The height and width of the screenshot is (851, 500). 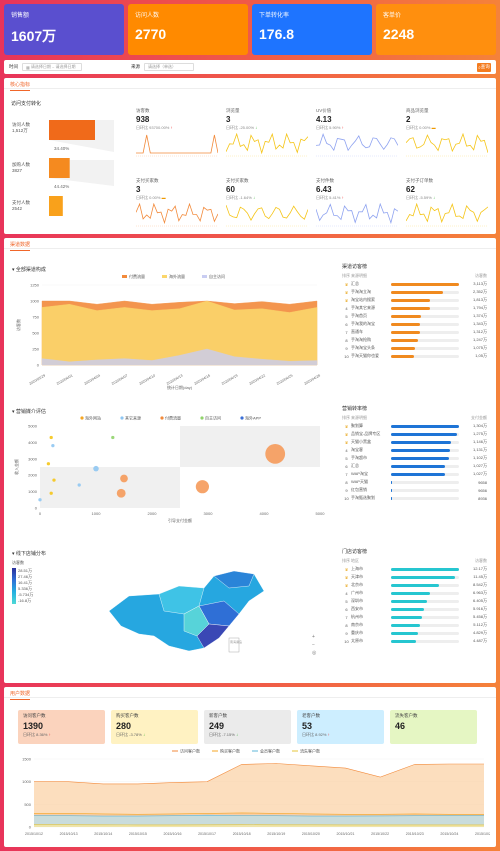 I want to click on kpi-card-avg-order: 客单价 2248, so click(x=436, y=29).